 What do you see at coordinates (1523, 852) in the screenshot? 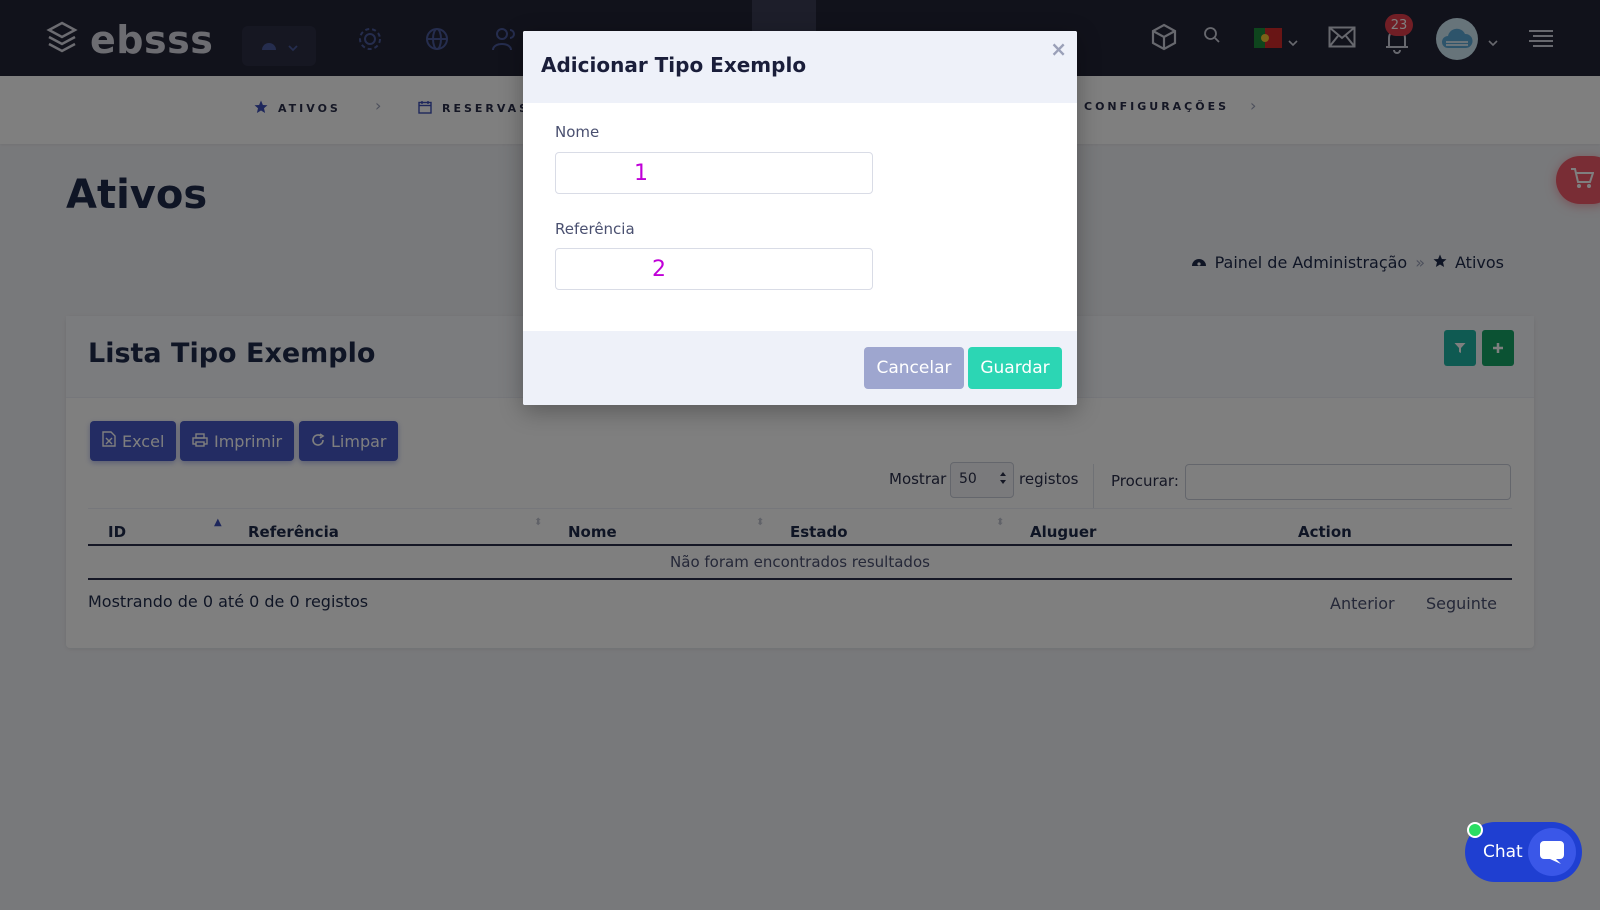
I see `chat-widget-button: Chat` at bounding box center [1523, 852].